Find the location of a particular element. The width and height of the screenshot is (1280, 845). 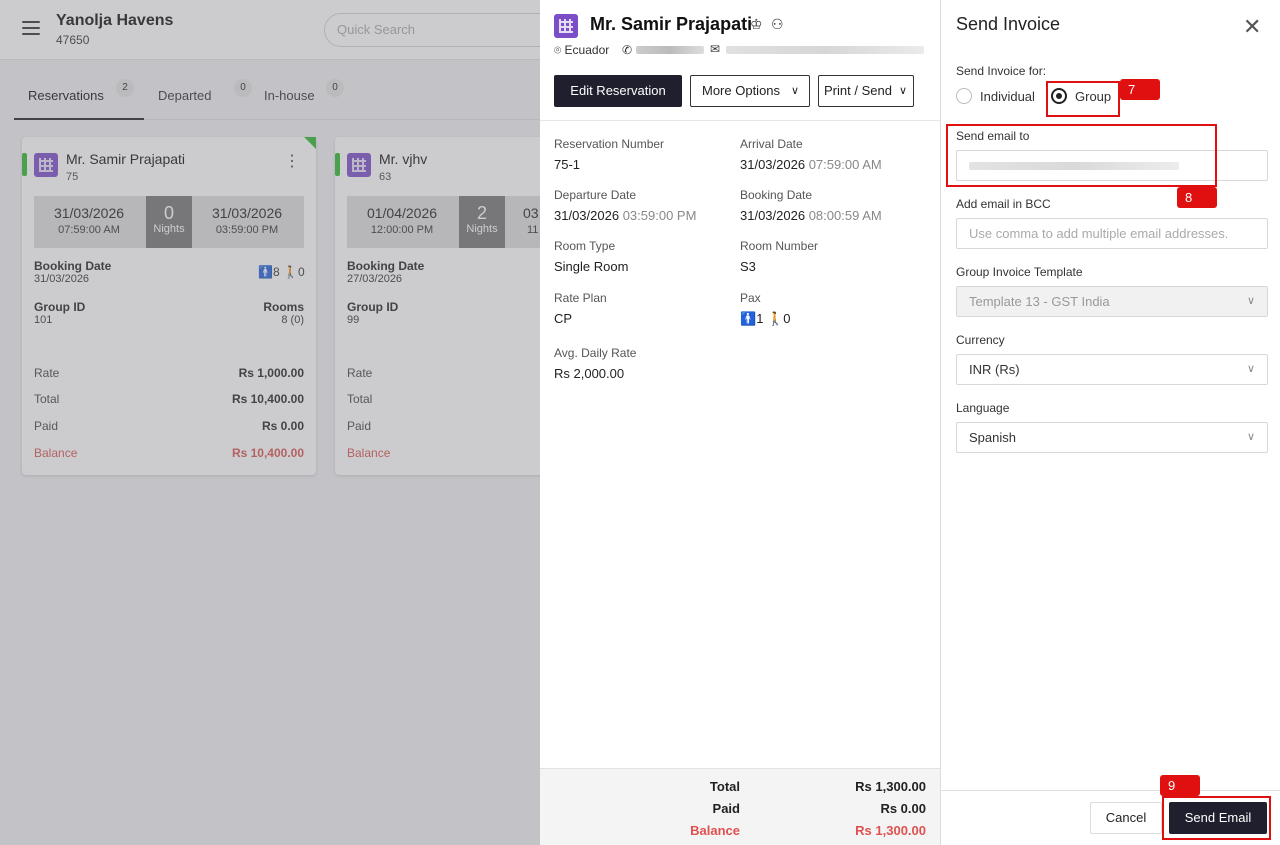

field-value: 🚹1 🚶0 is located at coordinates (765, 319).